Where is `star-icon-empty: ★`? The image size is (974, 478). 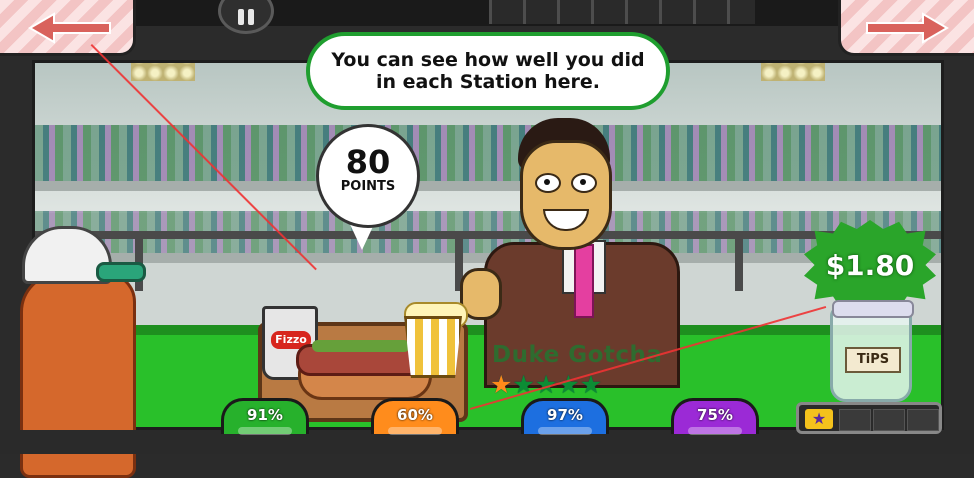
star-icon-empty: ★ is located at coordinates (568, 384).